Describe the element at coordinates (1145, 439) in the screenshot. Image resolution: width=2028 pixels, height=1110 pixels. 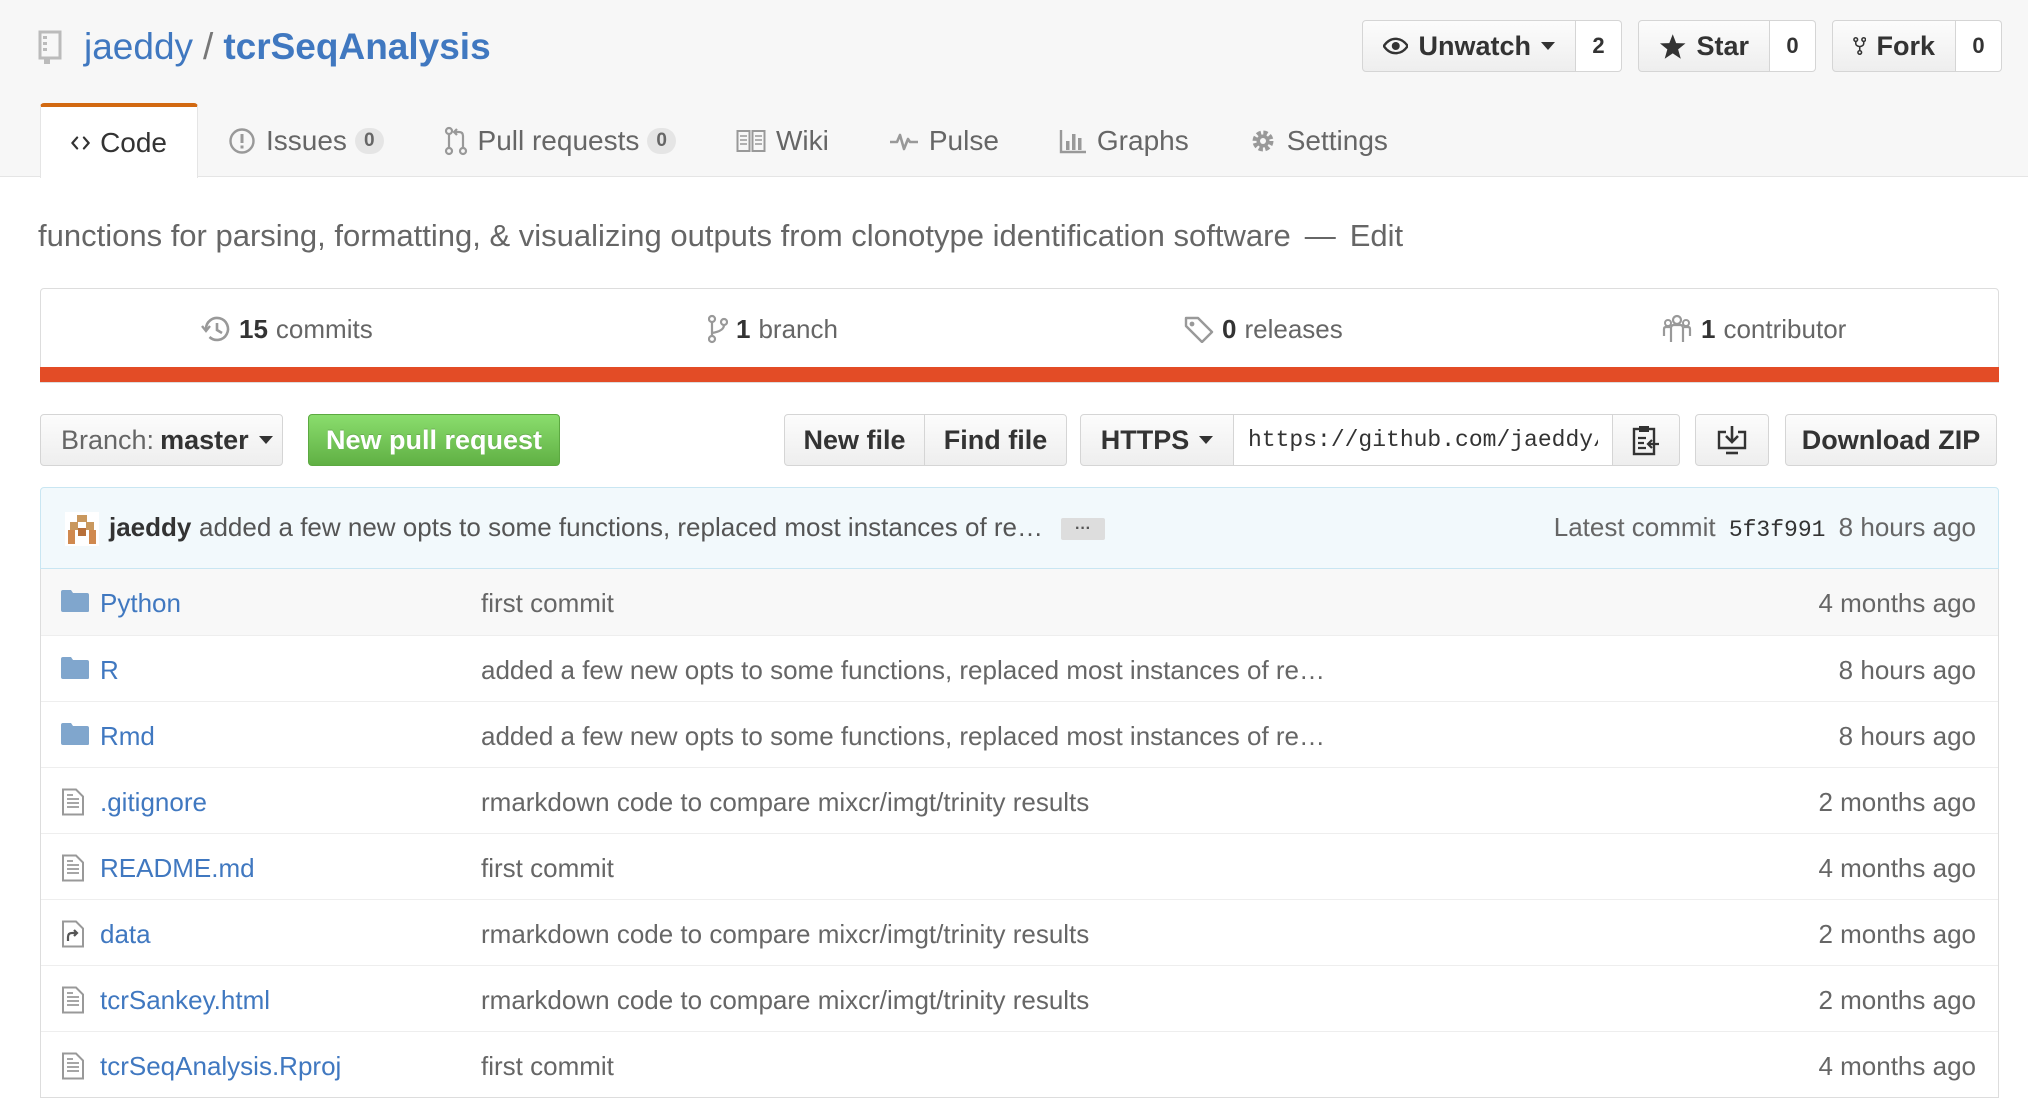
I see `clone-protocol-label: HTTPS` at that location.